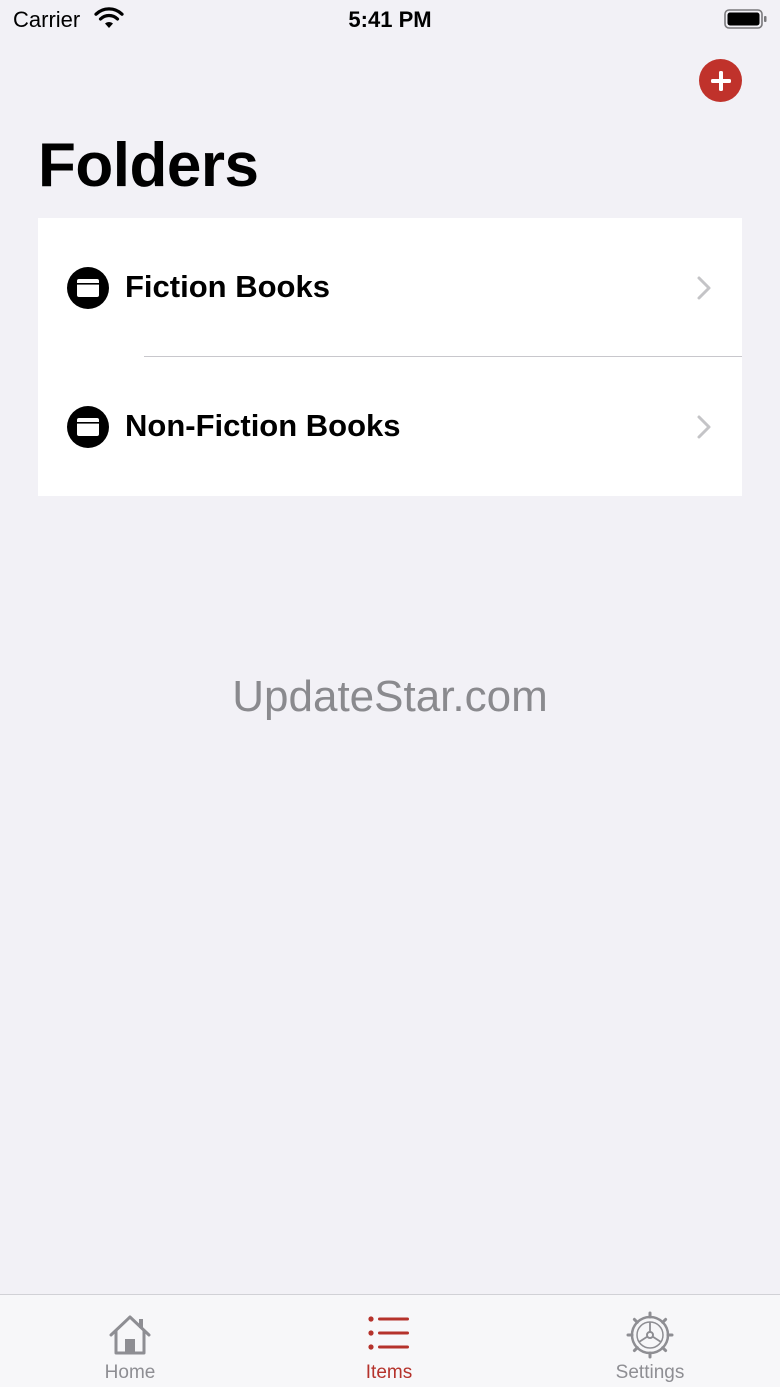  I want to click on tab-settings: Settings, so click(650, 1341).